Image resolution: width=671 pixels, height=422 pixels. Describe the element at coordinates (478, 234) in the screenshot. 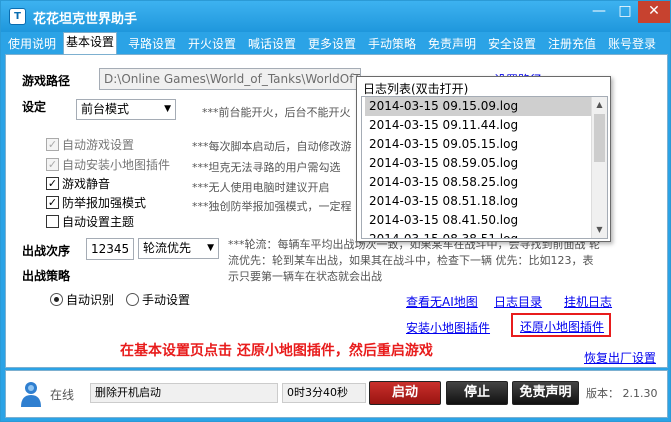

I see `log-item: 2014-03-15 08.38.51.log` at that location.